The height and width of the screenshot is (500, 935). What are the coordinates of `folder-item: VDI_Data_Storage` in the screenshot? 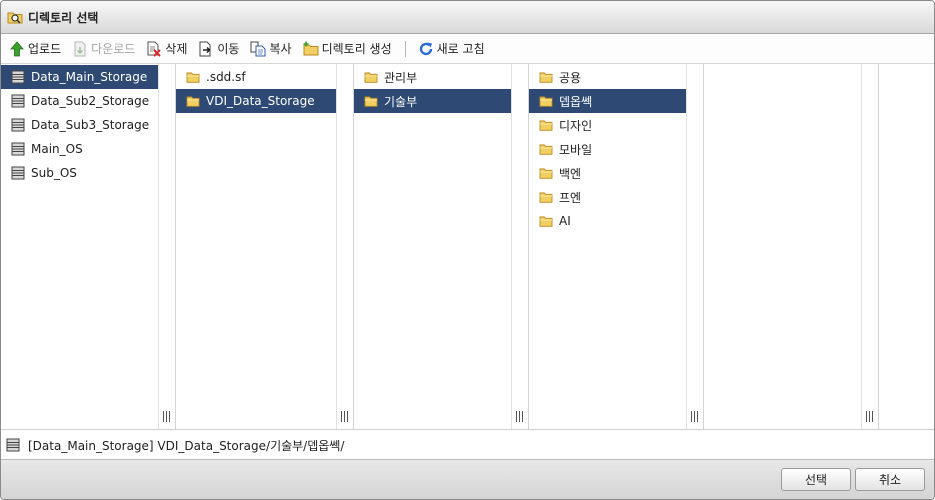 It's located at (256, 101).